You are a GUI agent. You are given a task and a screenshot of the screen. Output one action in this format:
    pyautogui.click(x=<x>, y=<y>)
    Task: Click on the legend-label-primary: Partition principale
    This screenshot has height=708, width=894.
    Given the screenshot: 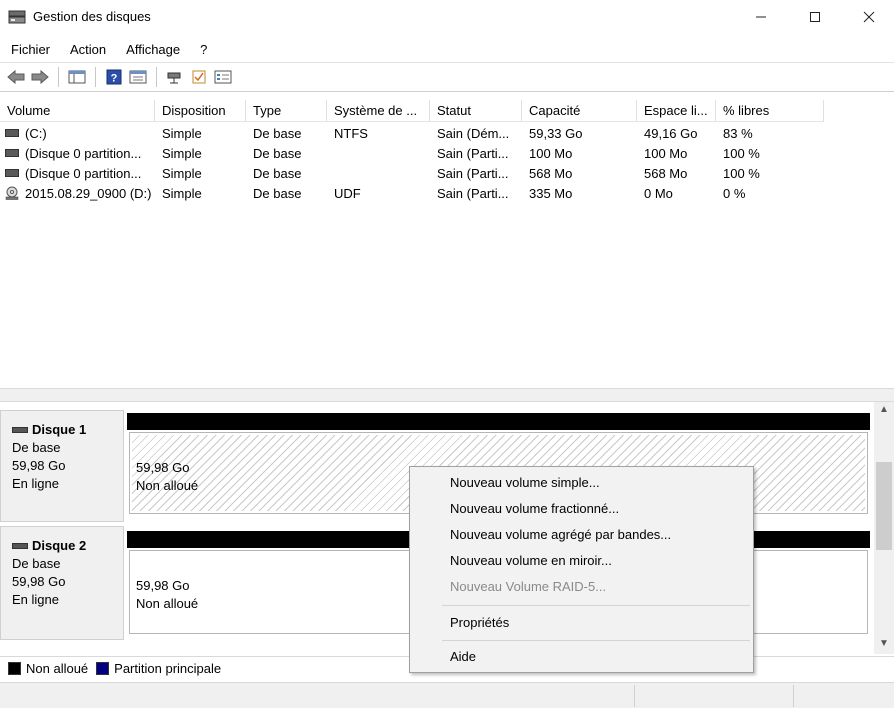 What is the action you would take?
    pyautogui.click(x=168, y=668)
    